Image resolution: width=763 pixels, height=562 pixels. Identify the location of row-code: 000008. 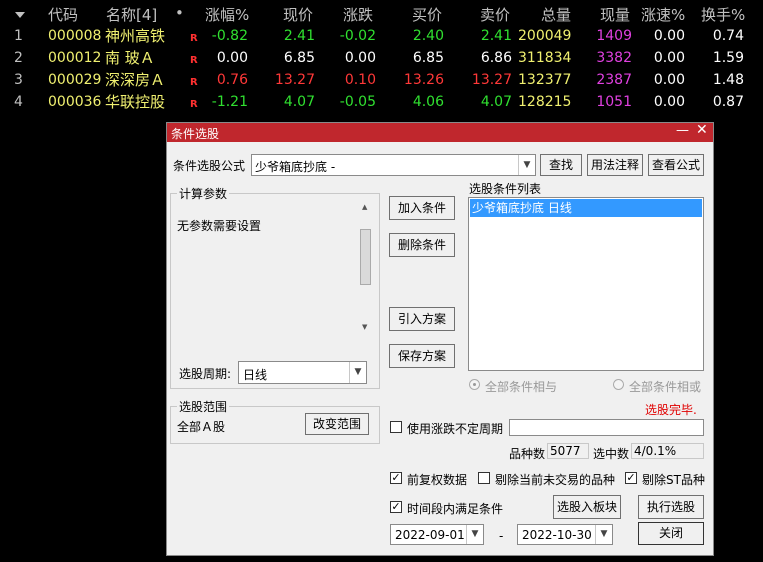
(74, 36).